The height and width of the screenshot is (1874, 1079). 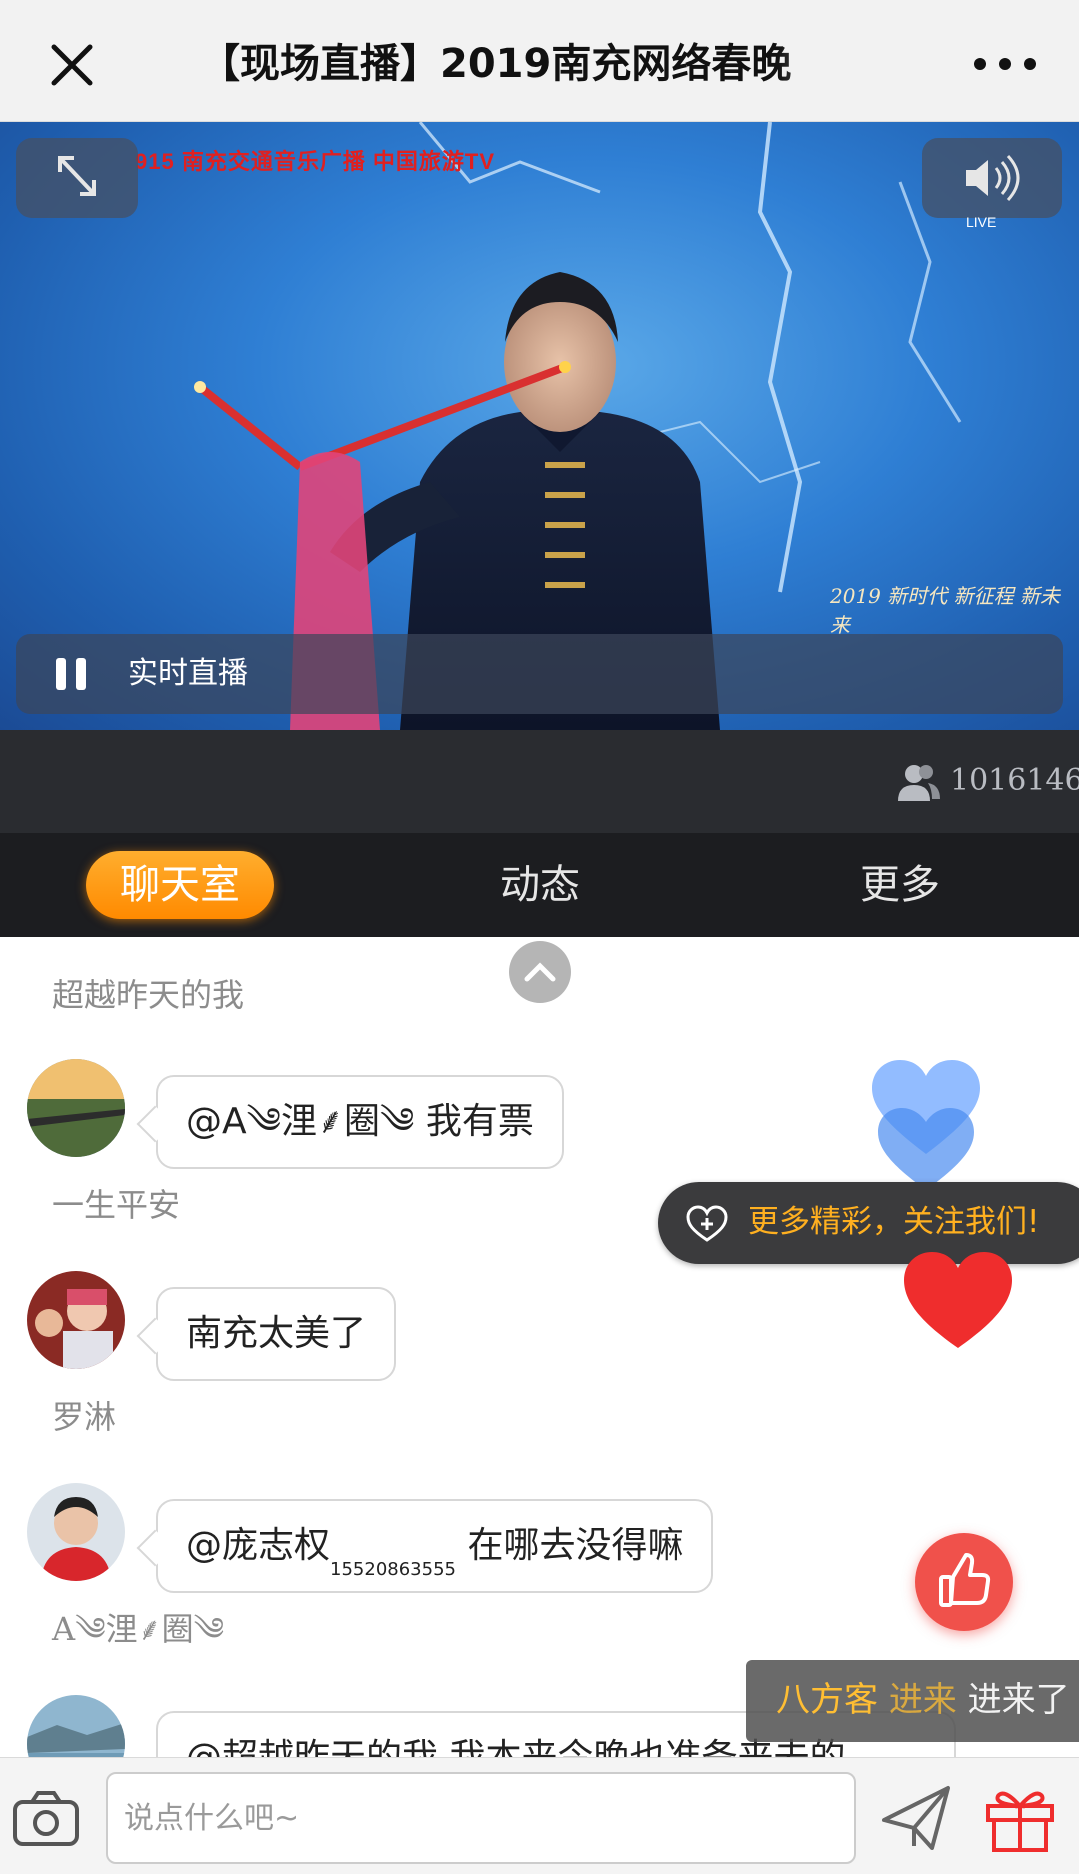 I want to click on enter-username: 八方客, so click(x=827, y=1700).